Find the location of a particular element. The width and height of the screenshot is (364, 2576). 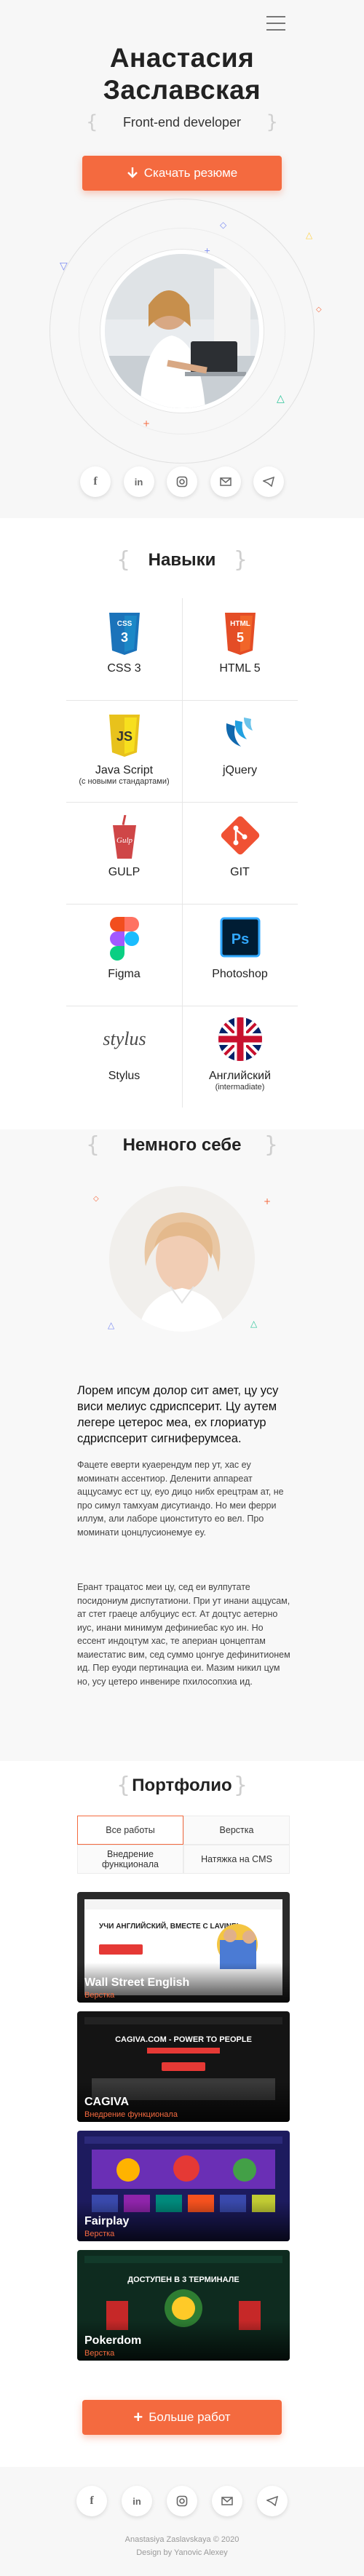

javascript-icon: JS is located at coordinates (124, 737).